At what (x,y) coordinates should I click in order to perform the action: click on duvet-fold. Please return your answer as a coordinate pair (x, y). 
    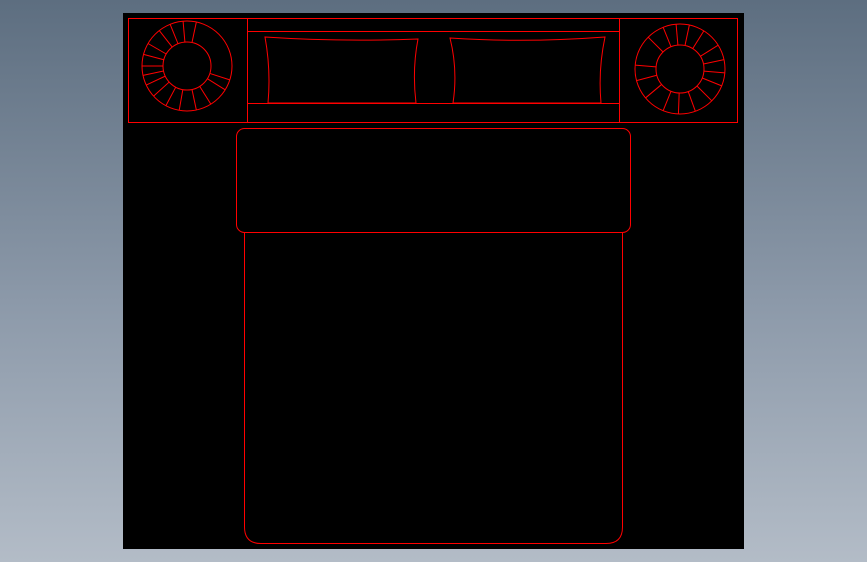
    Looking at the image, I should click on (433, 180).